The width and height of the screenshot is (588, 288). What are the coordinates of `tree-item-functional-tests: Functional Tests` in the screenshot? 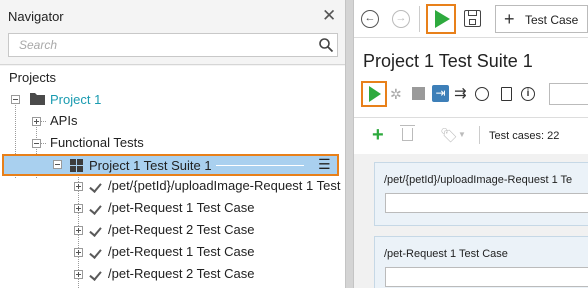 It's located at (97, 142).